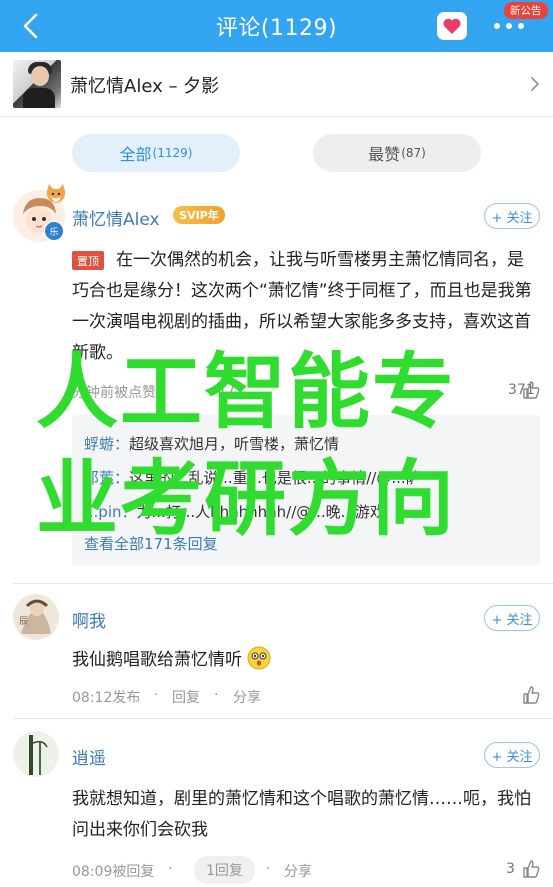 The image size is (553, 887). I want to click on back-button, so click(31, 26).